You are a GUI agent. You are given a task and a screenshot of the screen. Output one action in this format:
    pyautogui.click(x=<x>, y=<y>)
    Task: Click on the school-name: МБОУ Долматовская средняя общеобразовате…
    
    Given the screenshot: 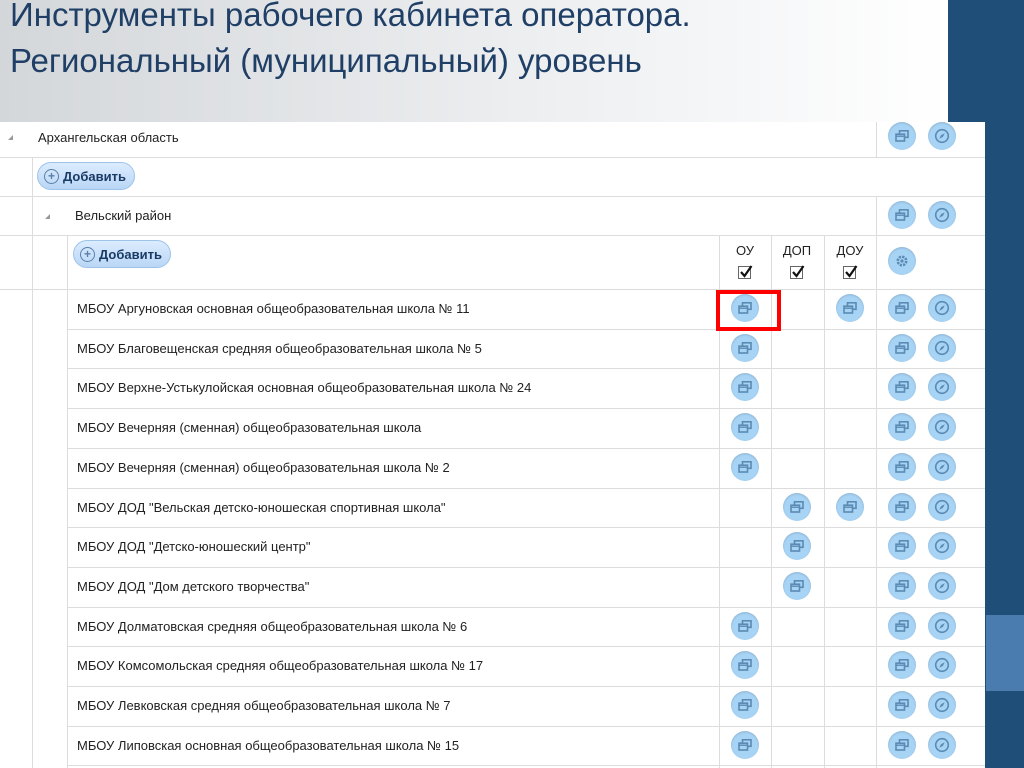 What is the action you would take?
    pyautogui.click(x=272, y=626)
    